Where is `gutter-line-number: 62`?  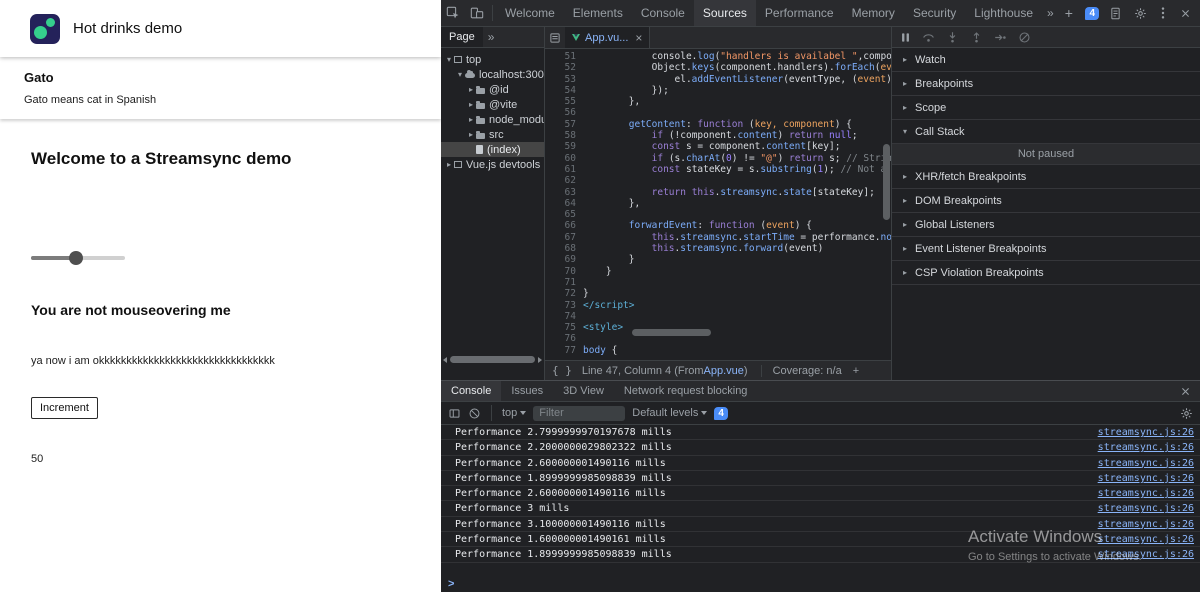 gutter-line-number: 62 is located at coordinates (560, 180).